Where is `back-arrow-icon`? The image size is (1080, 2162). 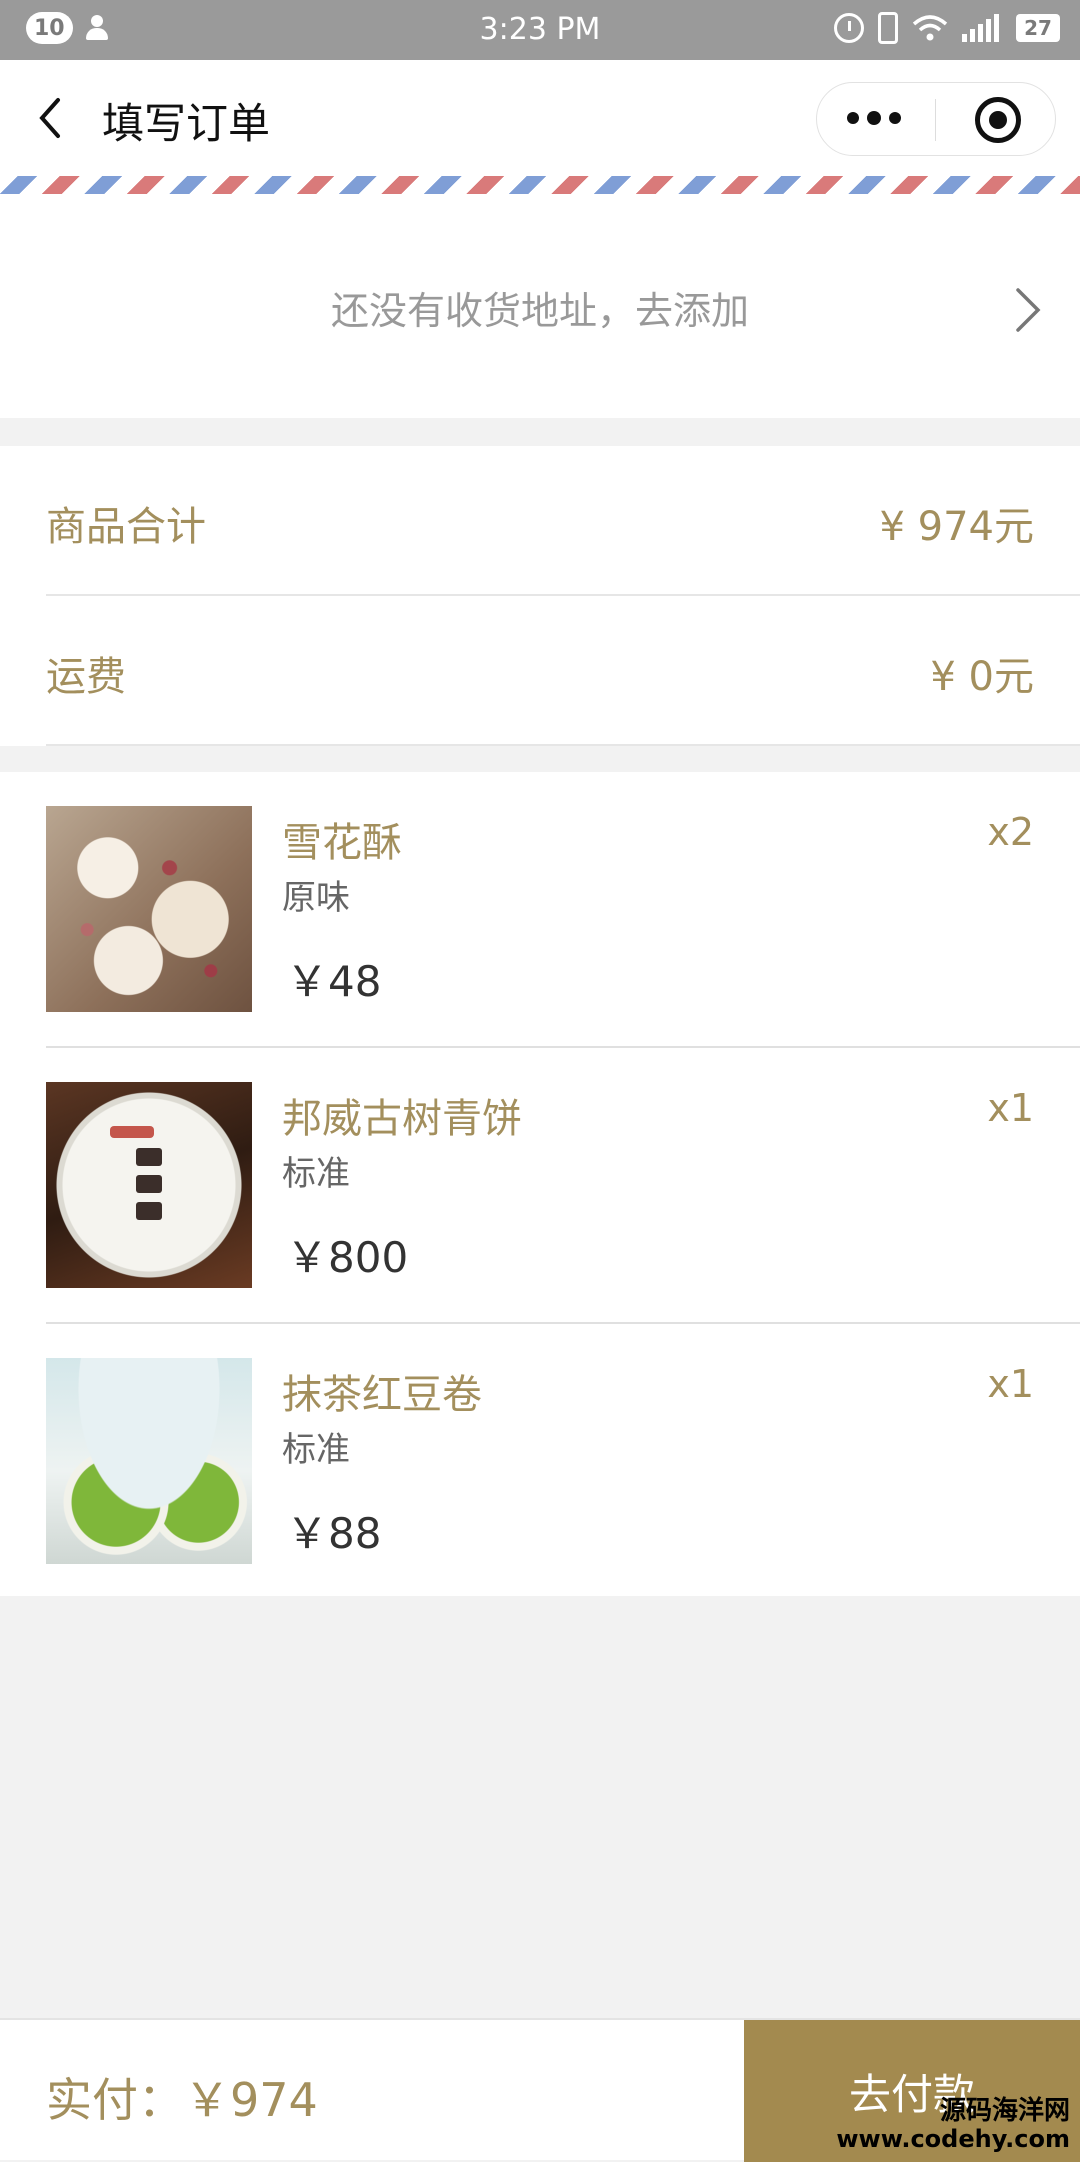
back-arrow-icon is located at coordinates (52, 118).